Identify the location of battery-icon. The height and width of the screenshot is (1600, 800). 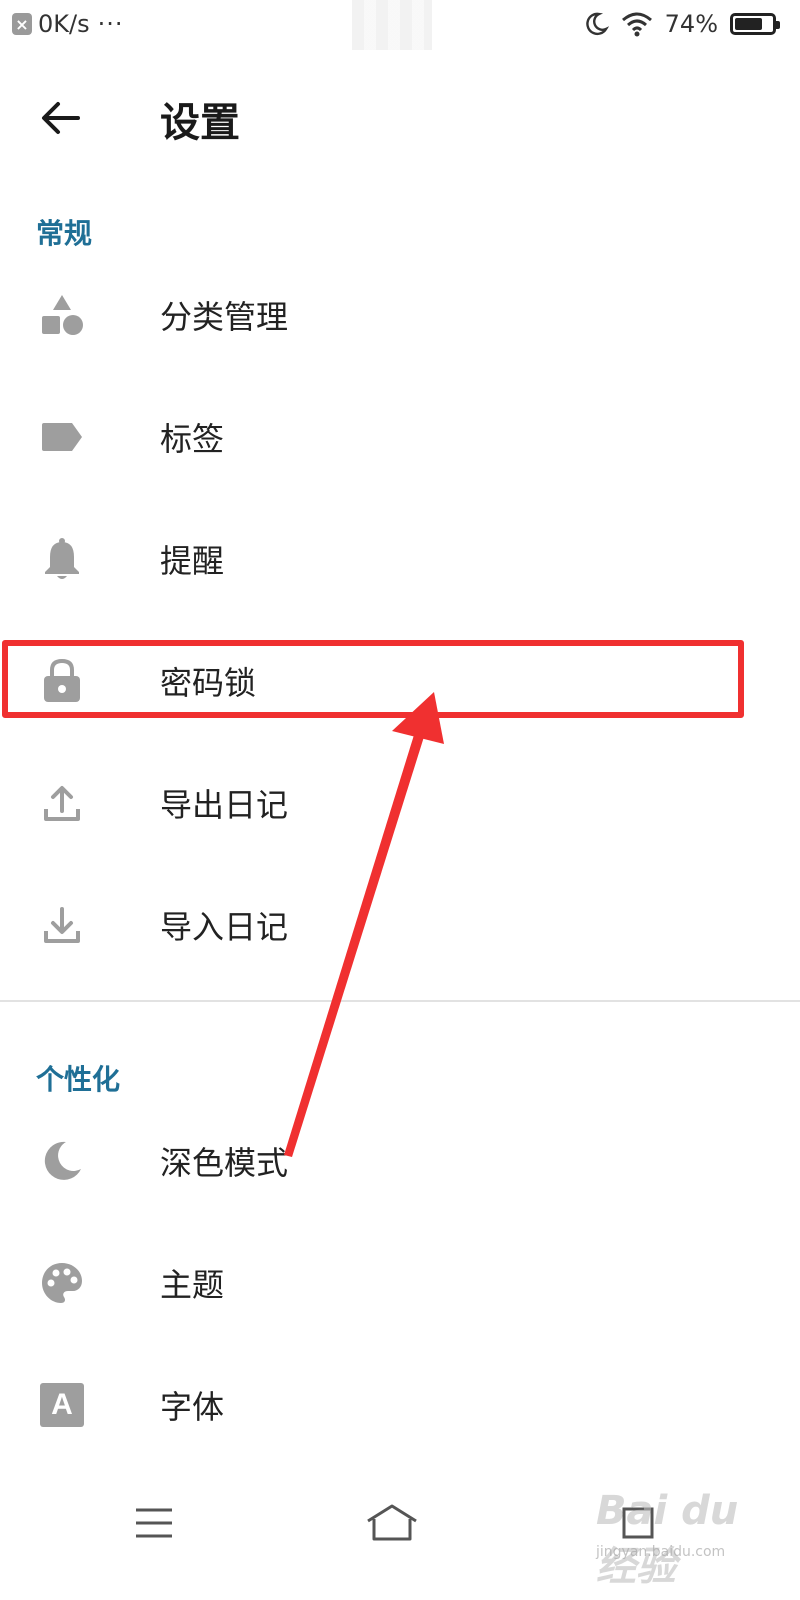
(755, 24).